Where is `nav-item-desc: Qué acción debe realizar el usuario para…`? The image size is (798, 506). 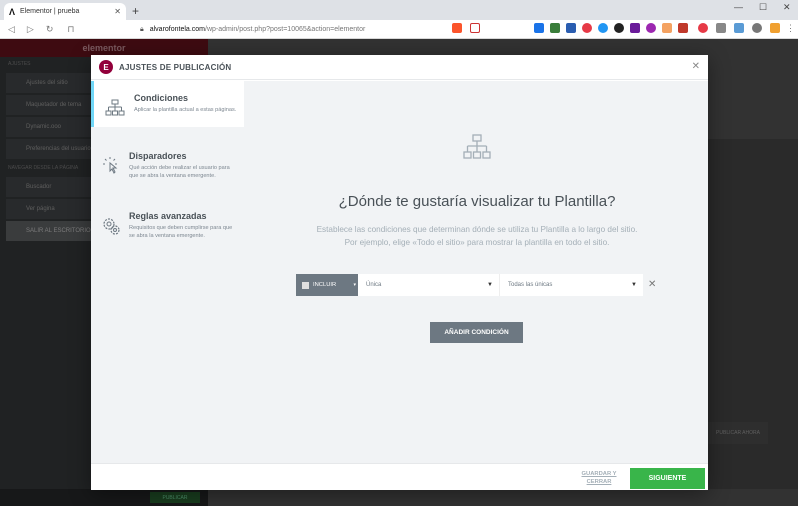 nav-item-desc: Qué acción debe realizar el usuario para… is located at coordinates (179, 172).